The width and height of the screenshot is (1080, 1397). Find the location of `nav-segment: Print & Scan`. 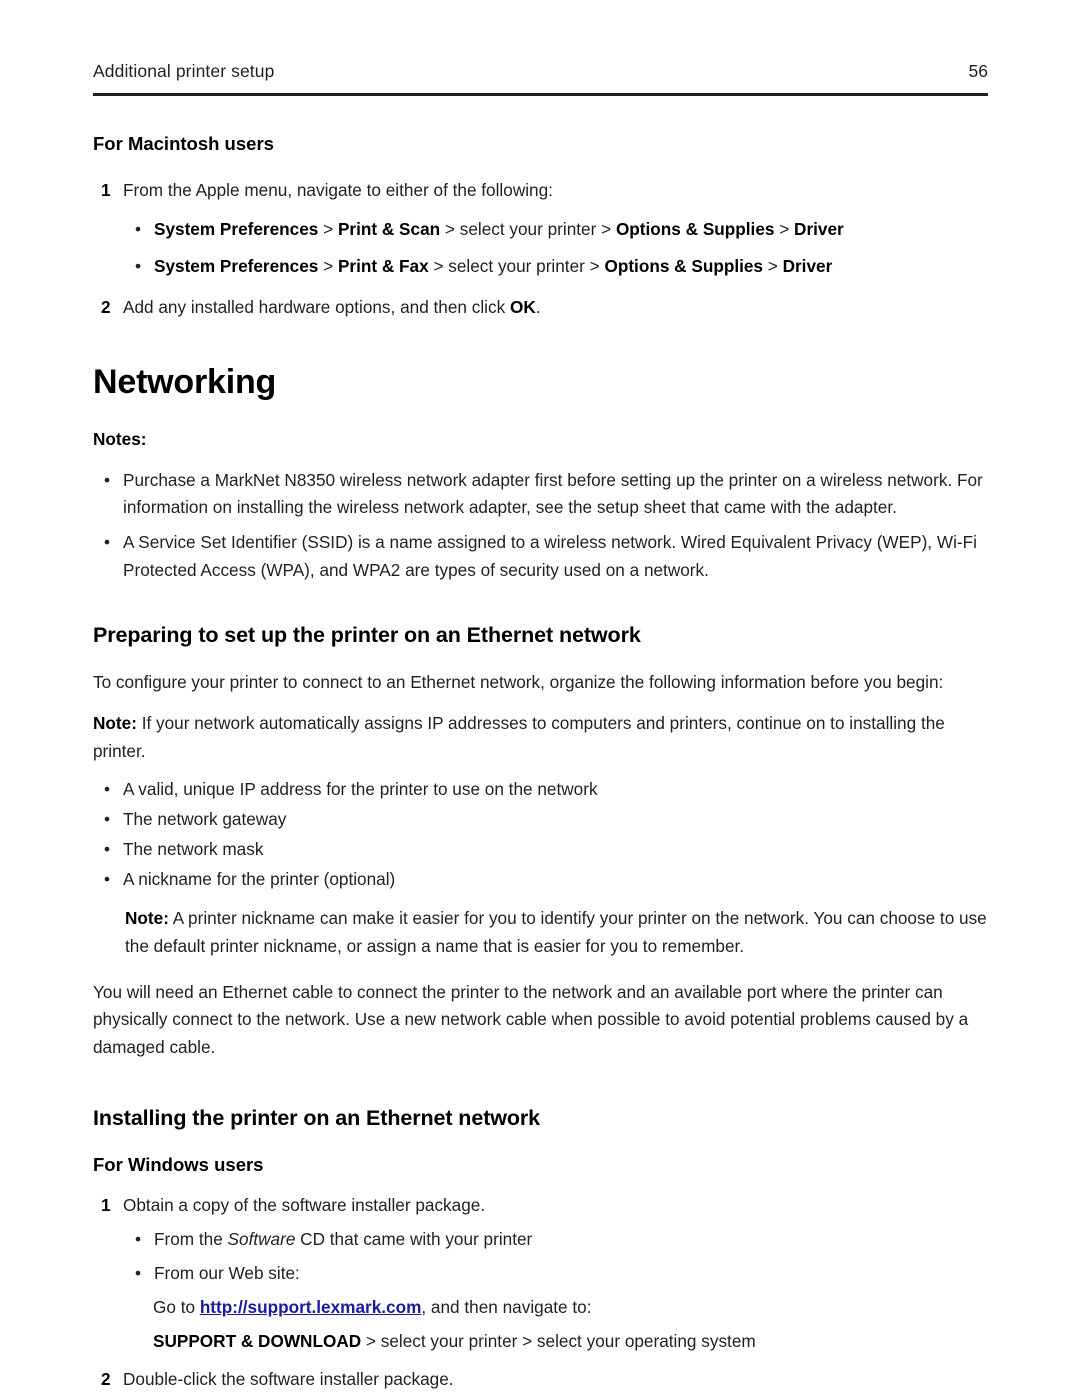

nav-segment: Print & Scan is located at coordinates (389, 229).